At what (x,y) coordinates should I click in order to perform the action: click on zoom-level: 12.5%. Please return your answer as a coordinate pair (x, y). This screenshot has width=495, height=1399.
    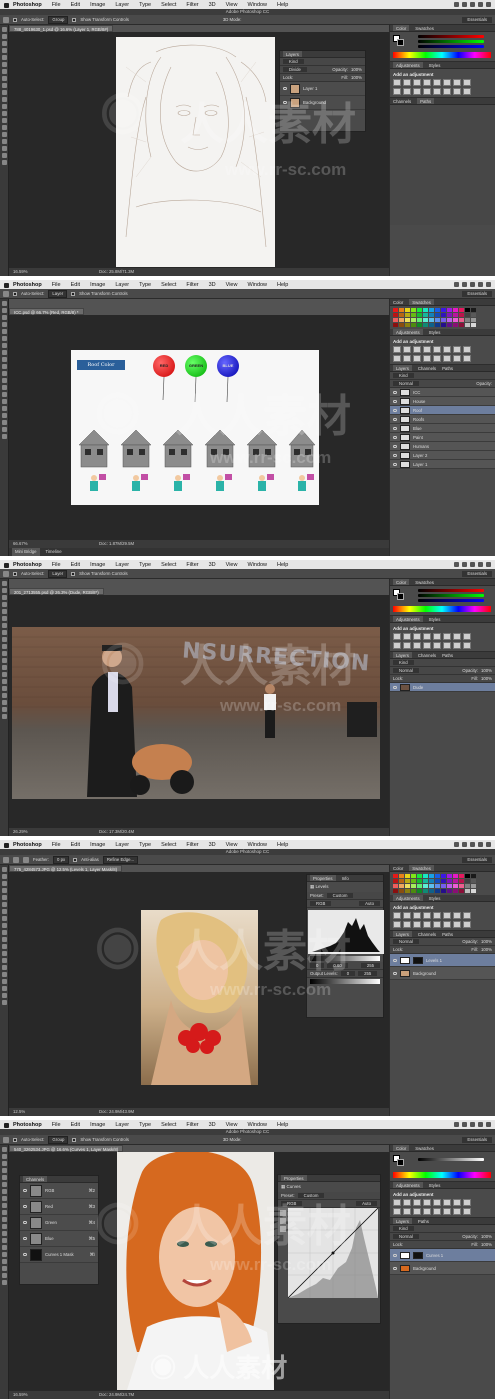
    Looking at the image, I should click on (19, 1111).